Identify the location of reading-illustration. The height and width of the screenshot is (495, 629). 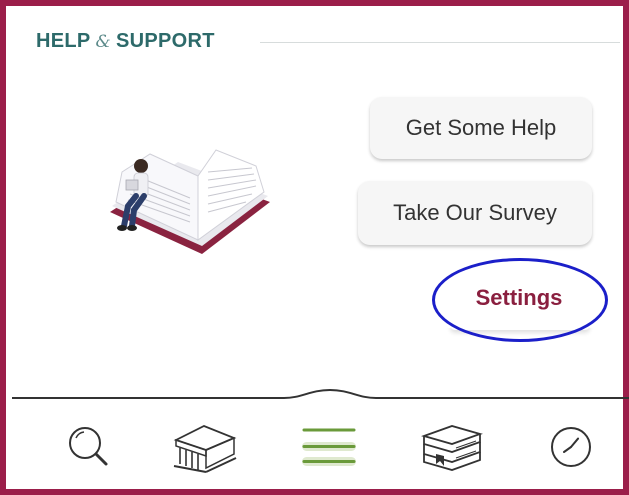
(196, 206).